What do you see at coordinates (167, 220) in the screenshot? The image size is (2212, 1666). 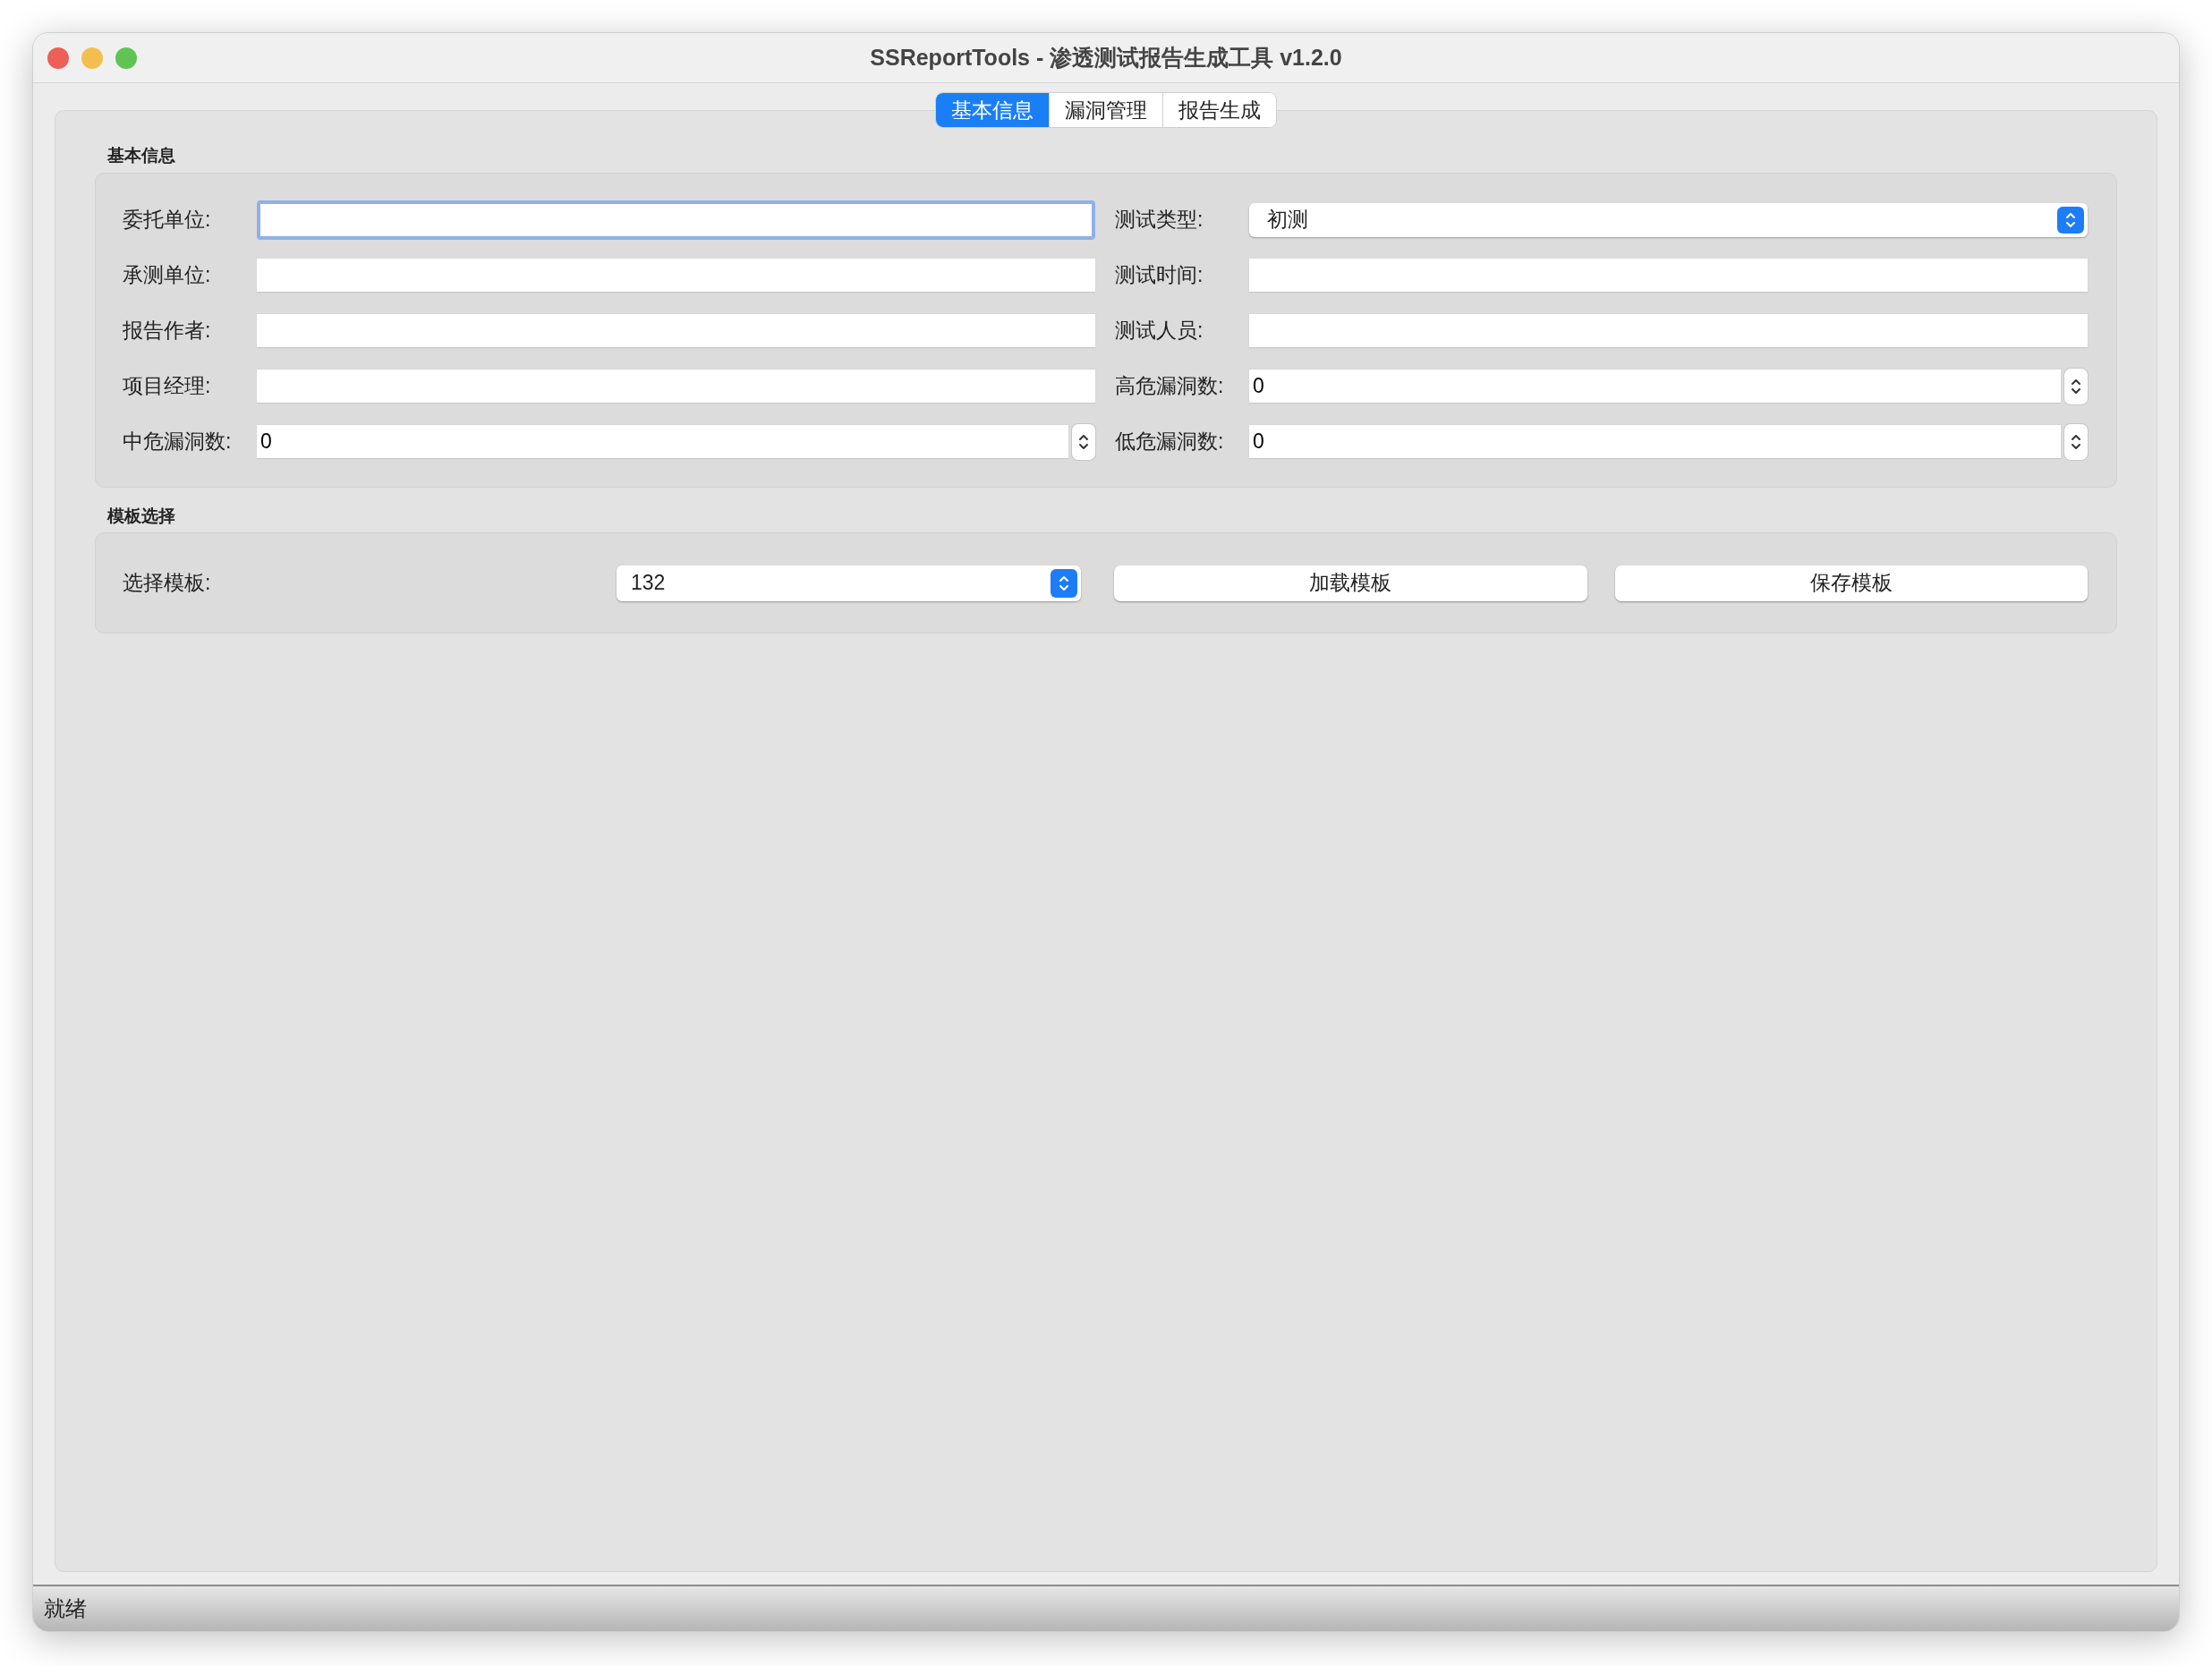 I see `field-label: 委托单位:` at bounding box center [167, 220].